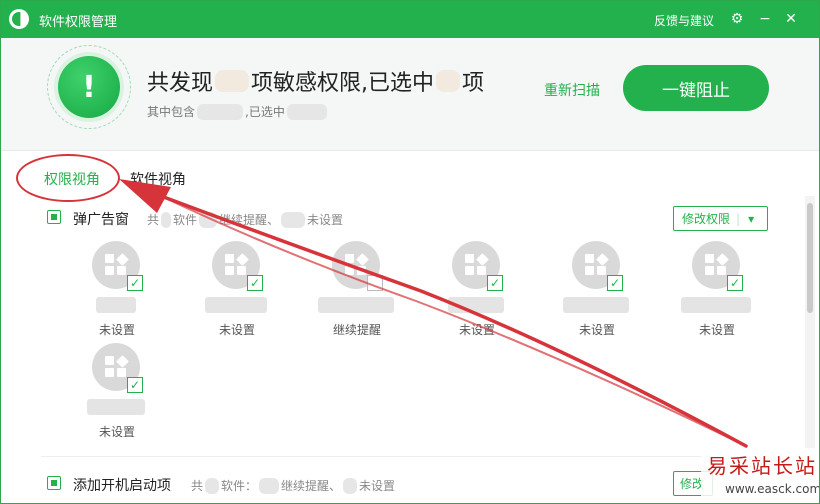 This screenshot has width=820, height=504. I want to click on window-title: 软件权限管理, so click(78, 22).